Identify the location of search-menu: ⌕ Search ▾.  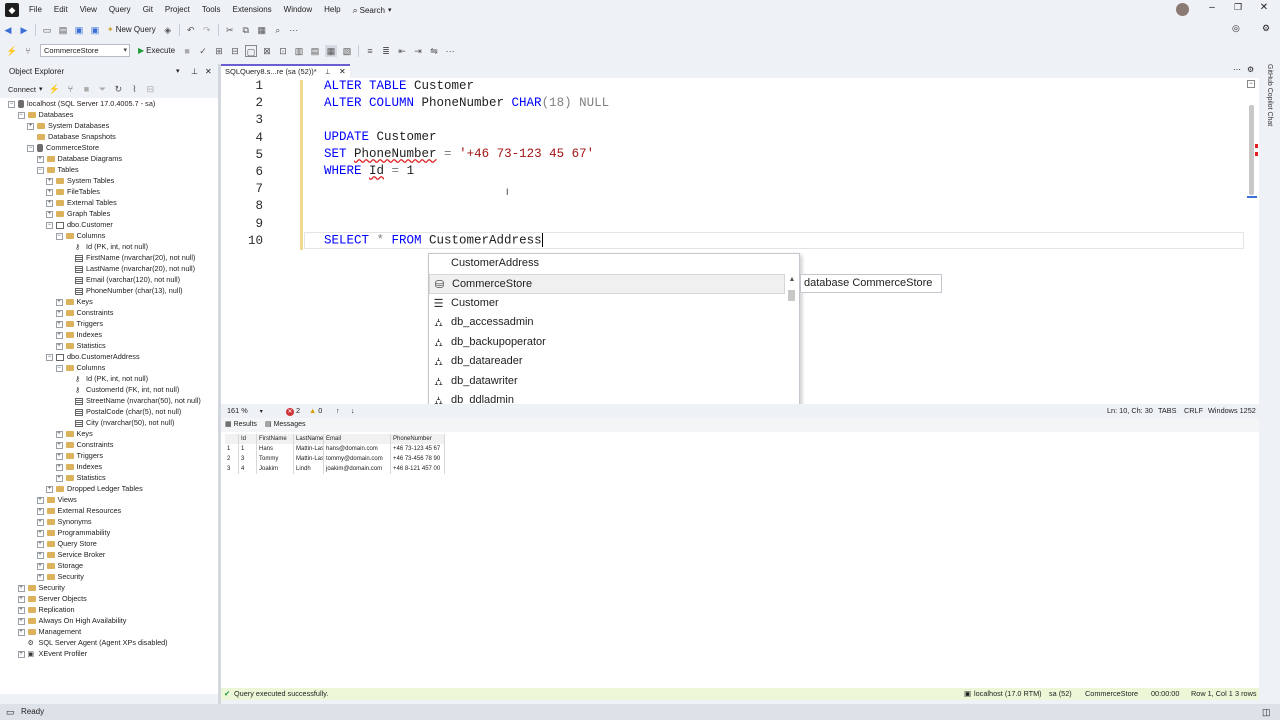
(372, 10).